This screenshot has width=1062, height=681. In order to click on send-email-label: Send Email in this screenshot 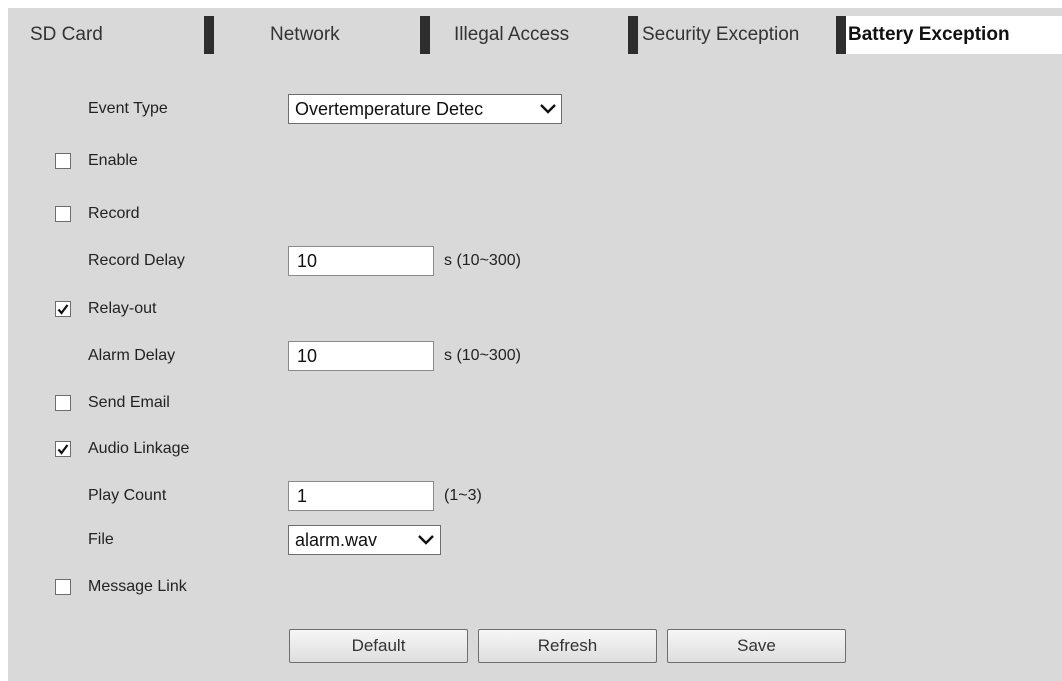, I will do `click(129, 402)`.